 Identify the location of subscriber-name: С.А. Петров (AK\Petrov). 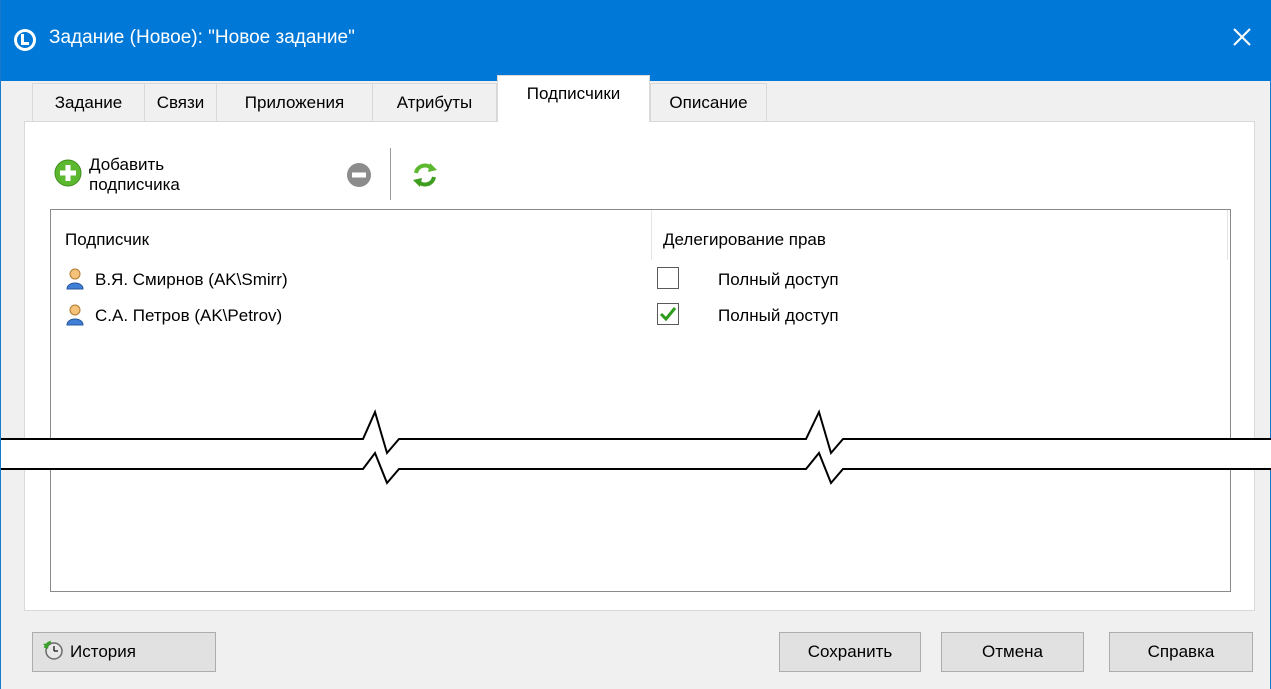
(189, 315).